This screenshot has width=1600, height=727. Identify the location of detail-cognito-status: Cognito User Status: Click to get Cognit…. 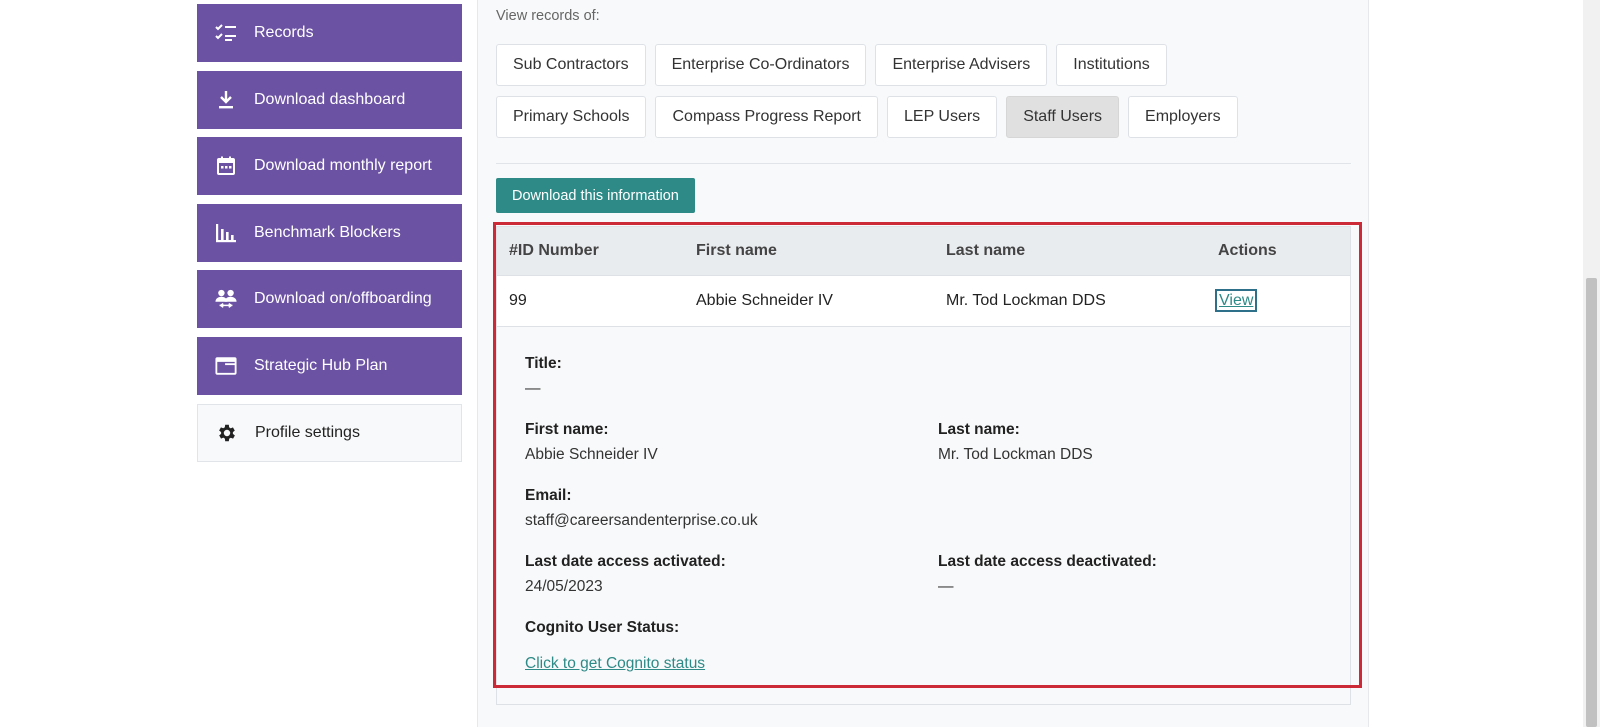
(615, 646).